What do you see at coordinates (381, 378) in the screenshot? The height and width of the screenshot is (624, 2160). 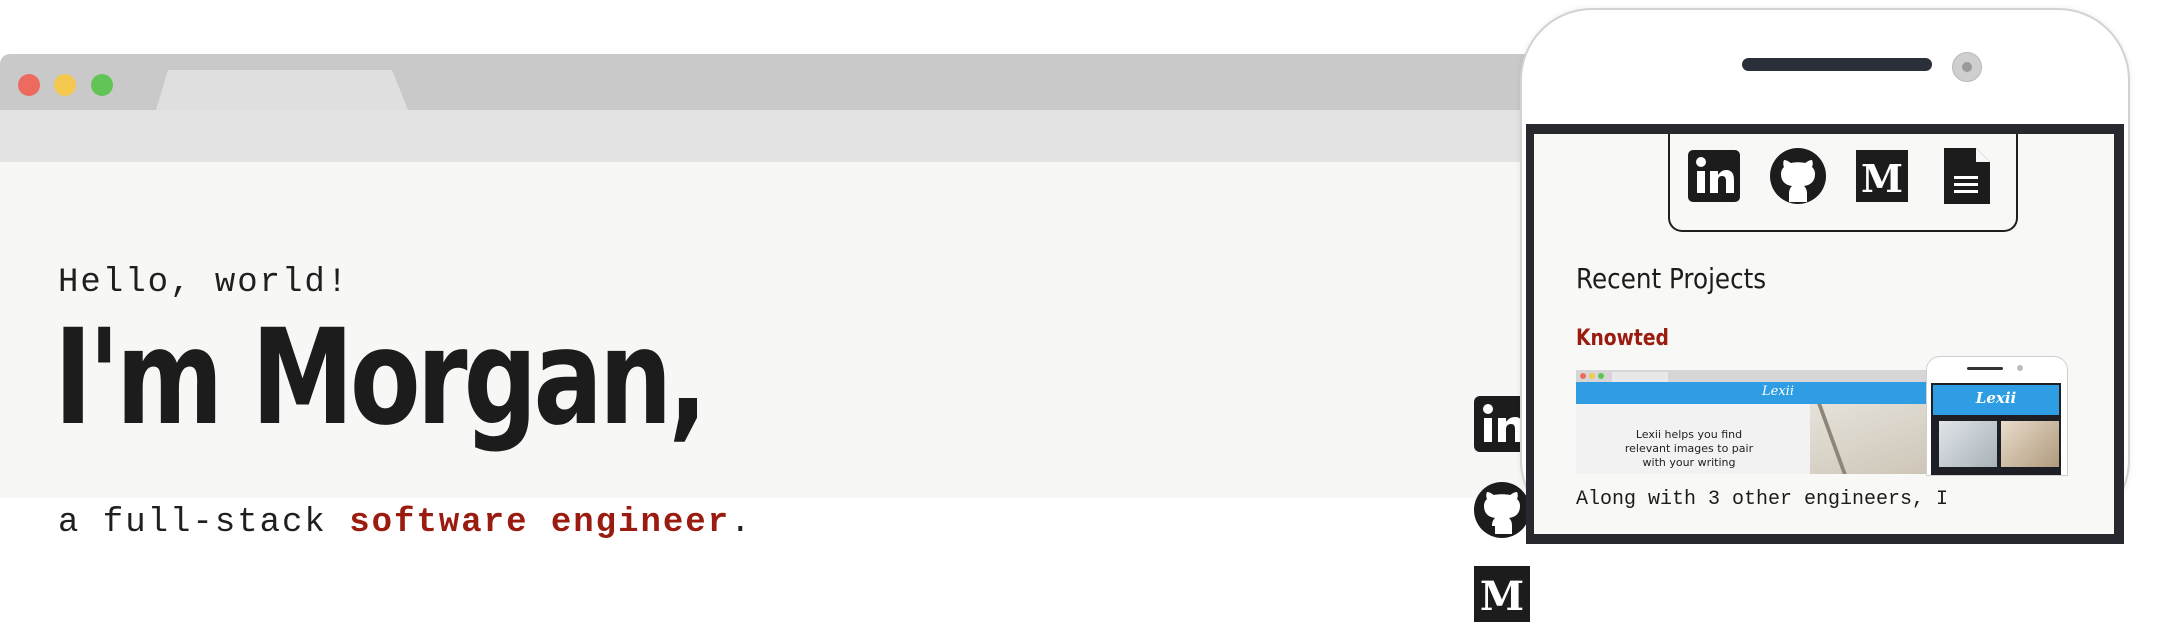 I see `hero-name-heading: I'm Morgan,` at bounding box center [381, 378].